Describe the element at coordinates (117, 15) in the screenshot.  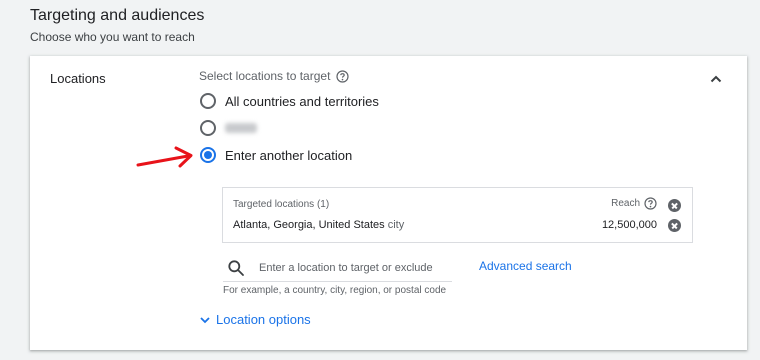
I see `section-title: Targeting and audiences` at that location.